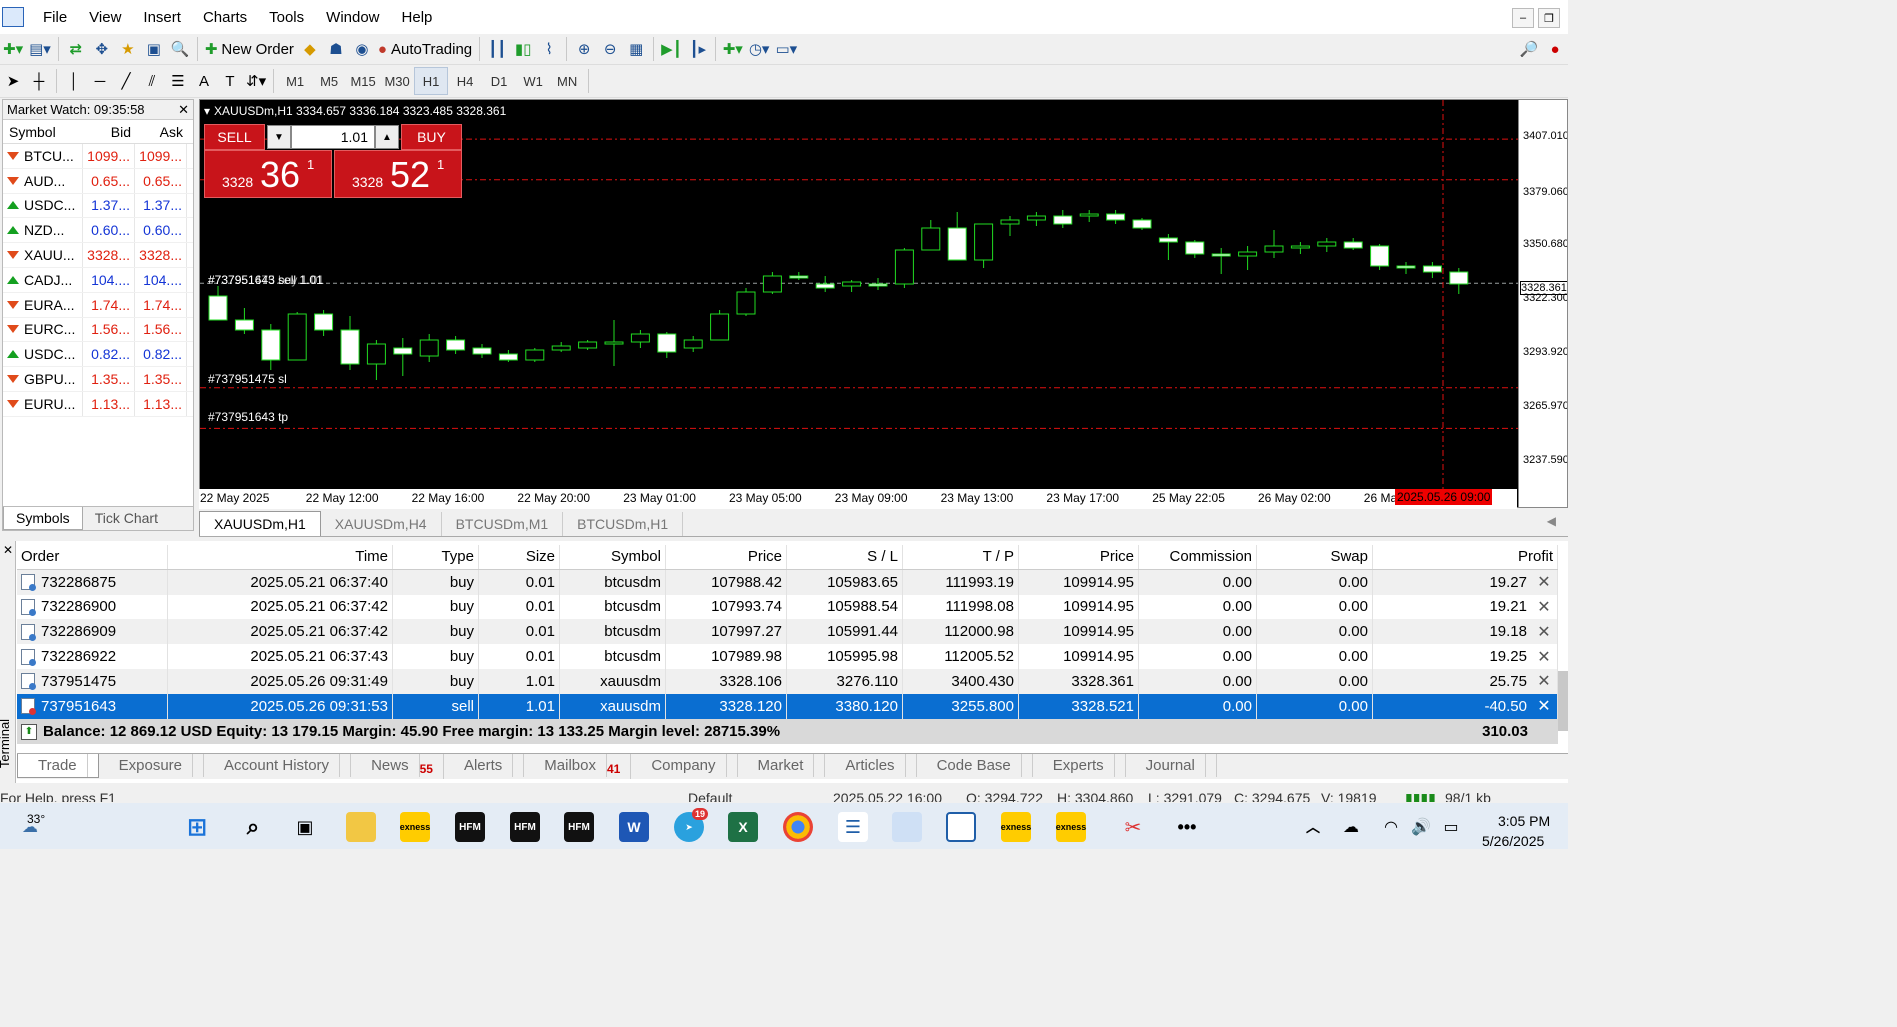  Describe the element at coordinates (128, 49) in the screenshot. I see `navigator-icon: ★` at that location.